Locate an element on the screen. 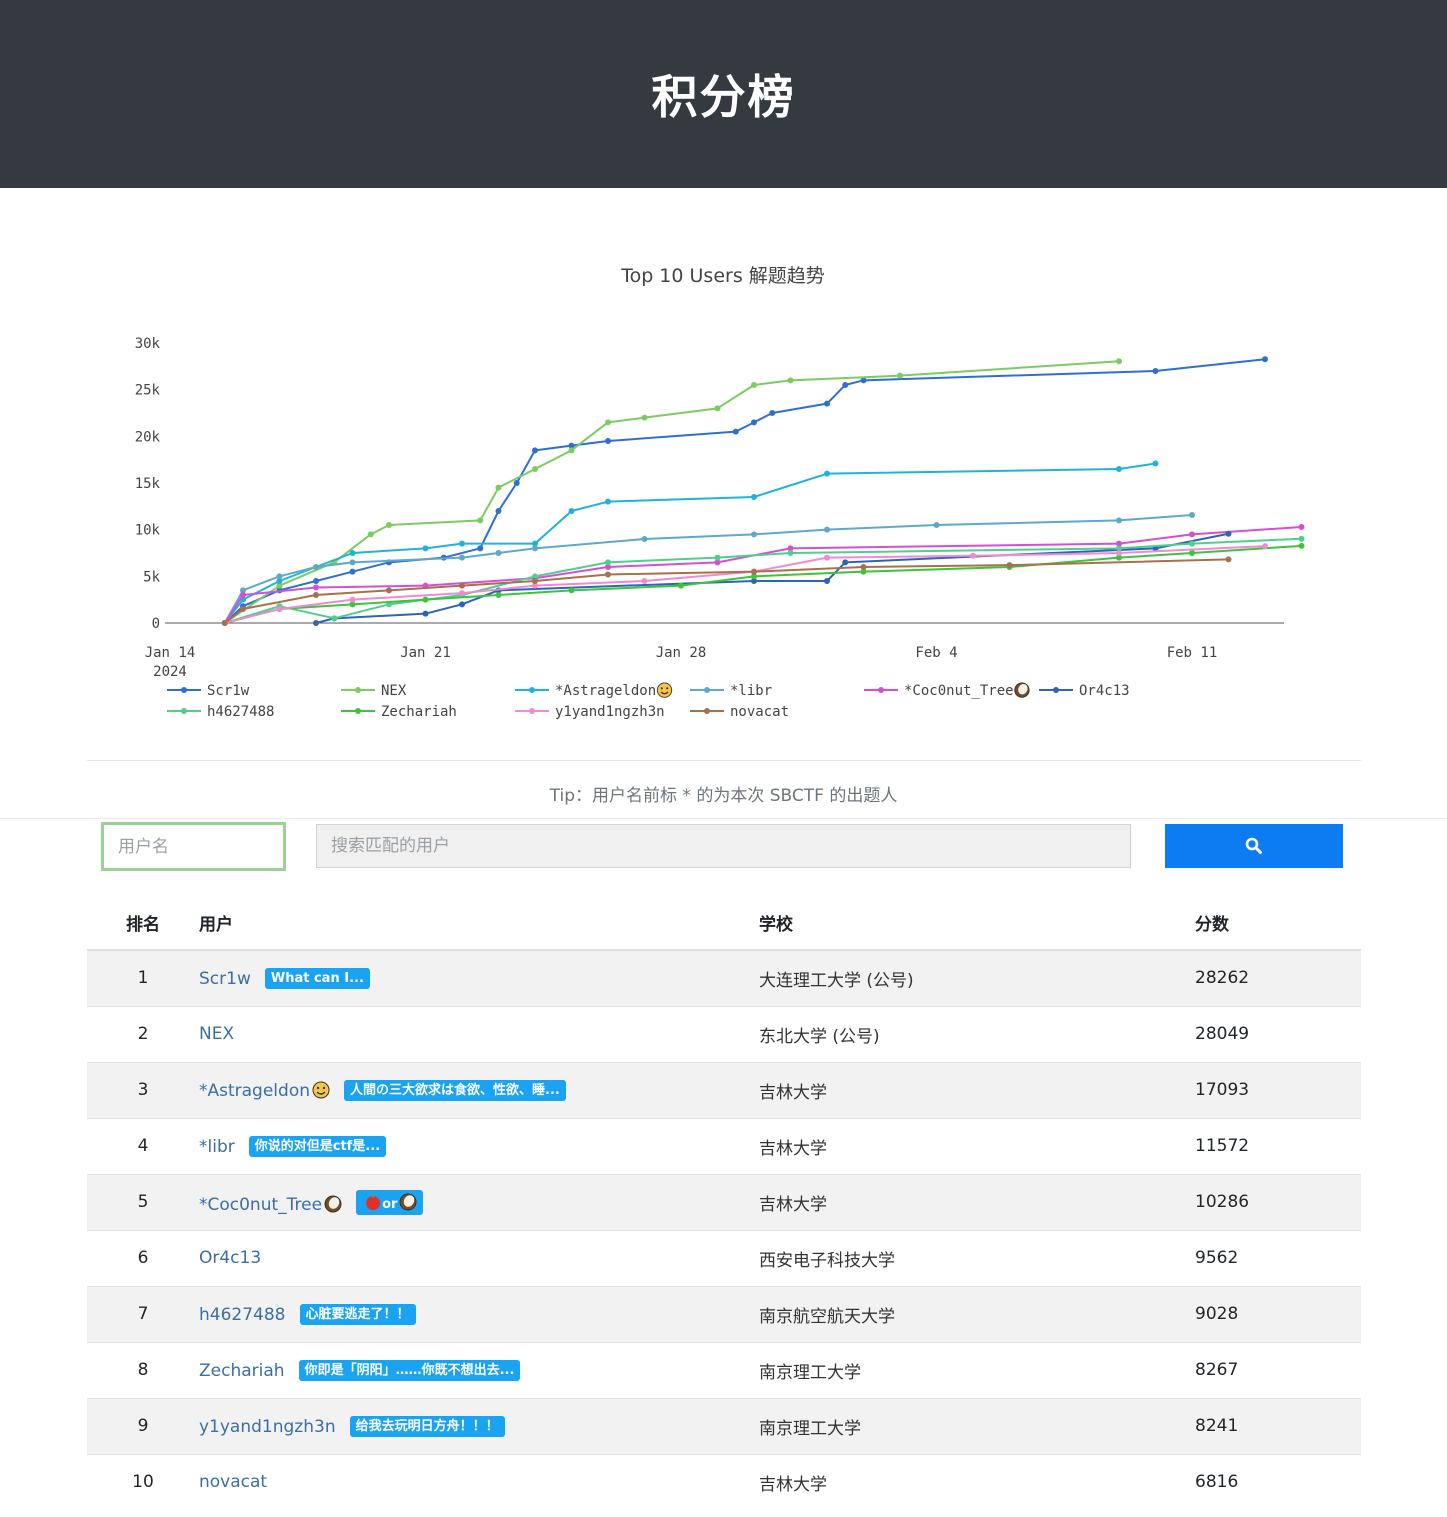 Image resolution: width=1447 pixels, height=1517 pixels. legend-label: NEX is located at coordinates (394, 691).